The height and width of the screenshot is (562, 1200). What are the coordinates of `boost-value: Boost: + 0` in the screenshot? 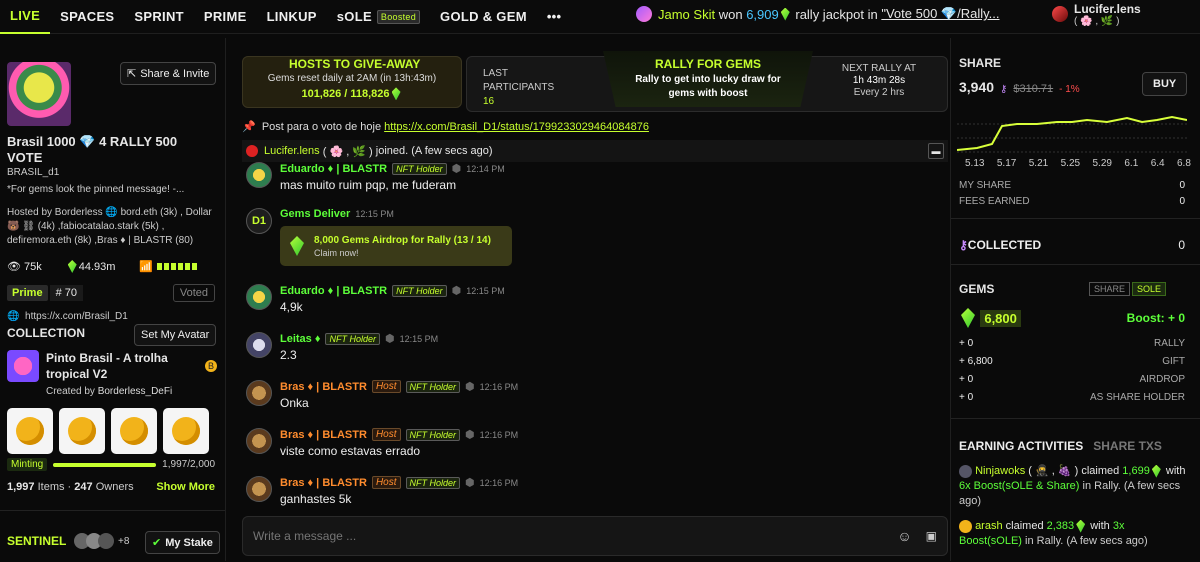 It's located at (1155, 318).